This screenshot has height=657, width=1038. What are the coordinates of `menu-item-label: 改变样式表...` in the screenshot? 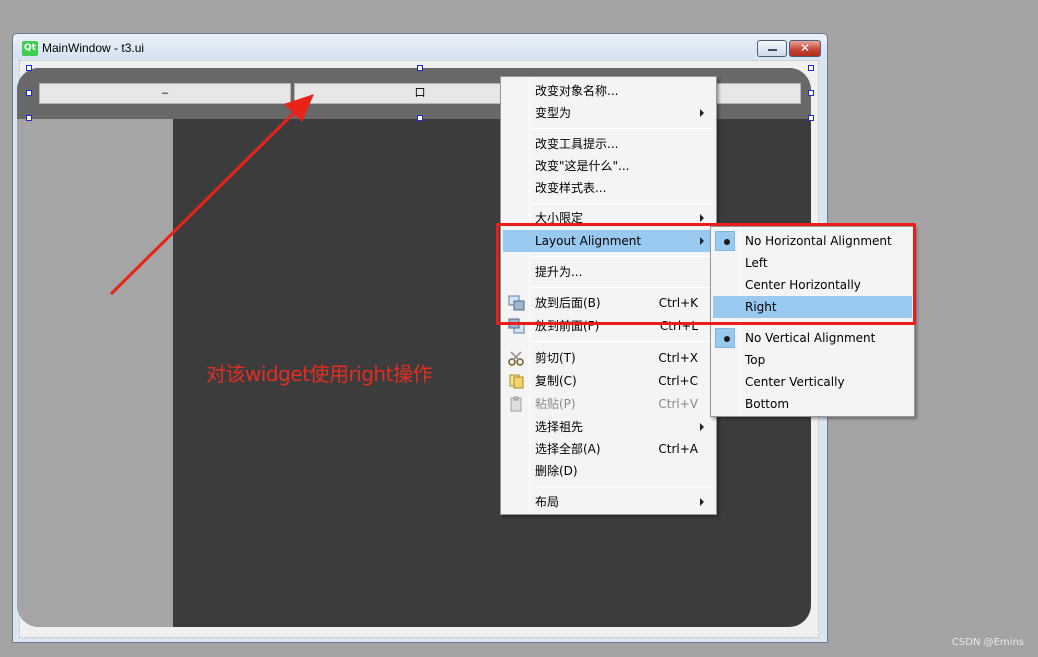 It's located at (571, 188).